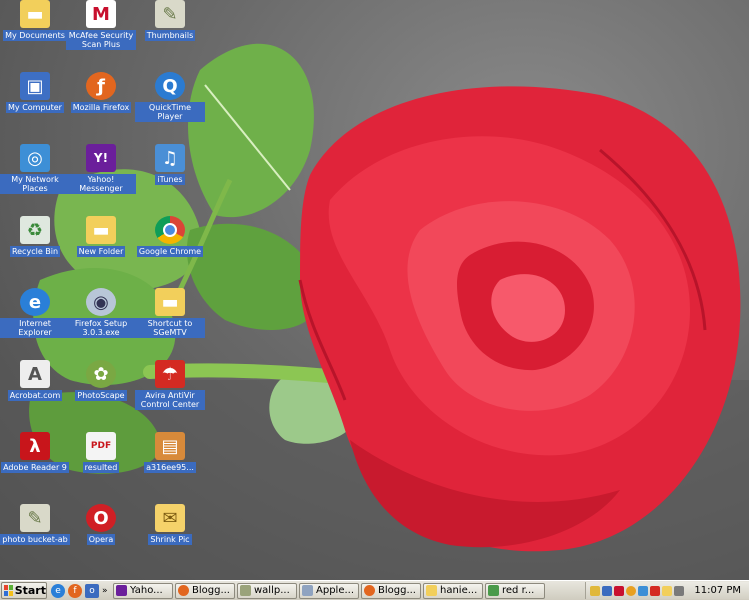 The width and height of the screenshot is (749, 600). I want to click on desktop-icon-label: Shrink Pic, so click(170, 539).